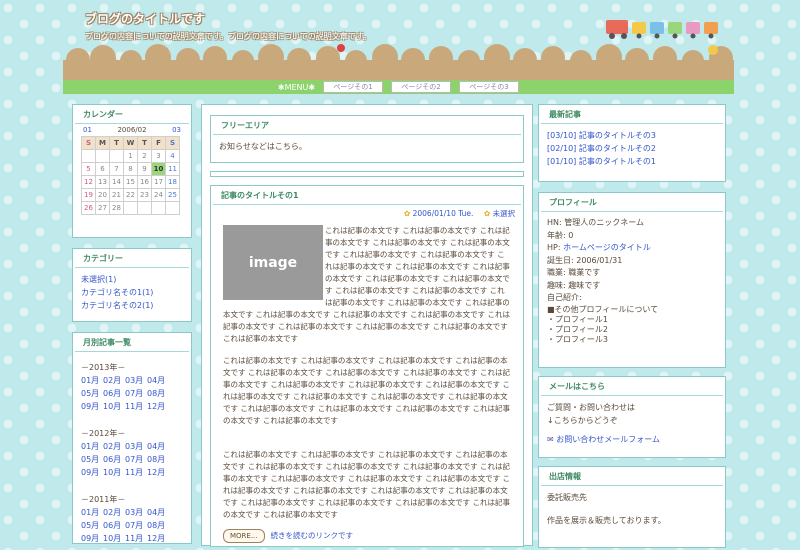  What do you see at coordinates (116, 182) in the screenshot?
I see `calendar-day: 14` at bounding box center [116, 182].